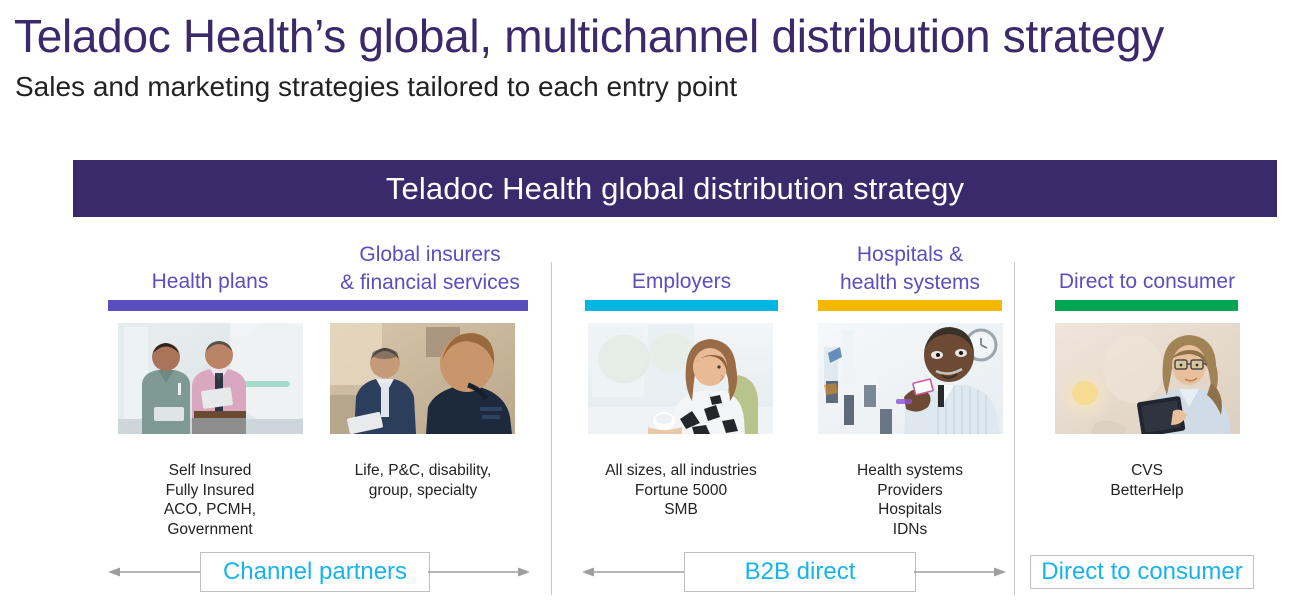 The width and height of the screenshot is (1294, 603). What do you see at coordinates (551, 428) in the screenshot?
I see `divider-channel-vs-b2b` at bounding box center [551, 428].